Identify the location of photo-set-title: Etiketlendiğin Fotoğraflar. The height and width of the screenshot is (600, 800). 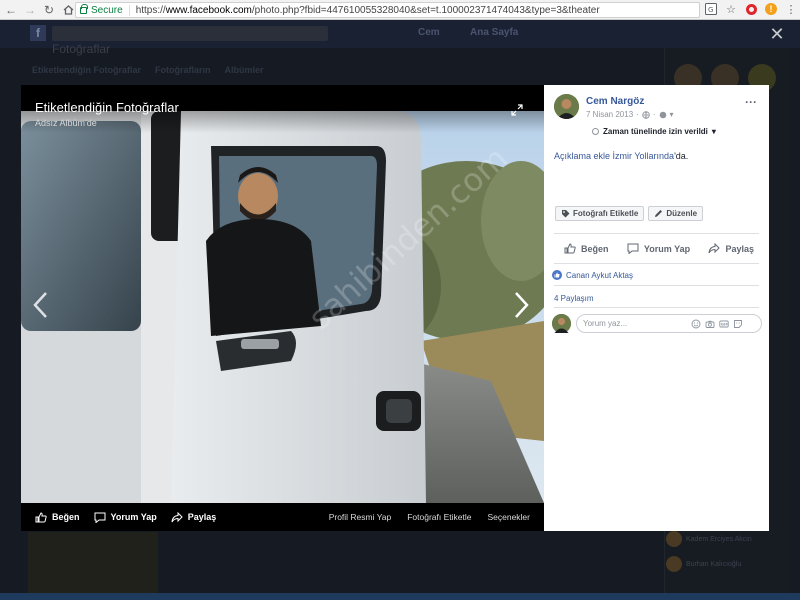
(107, 107).